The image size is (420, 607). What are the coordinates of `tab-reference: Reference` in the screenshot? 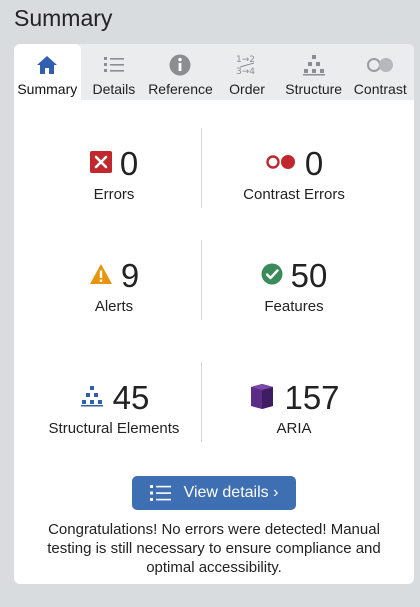 It's located at (180, 72).